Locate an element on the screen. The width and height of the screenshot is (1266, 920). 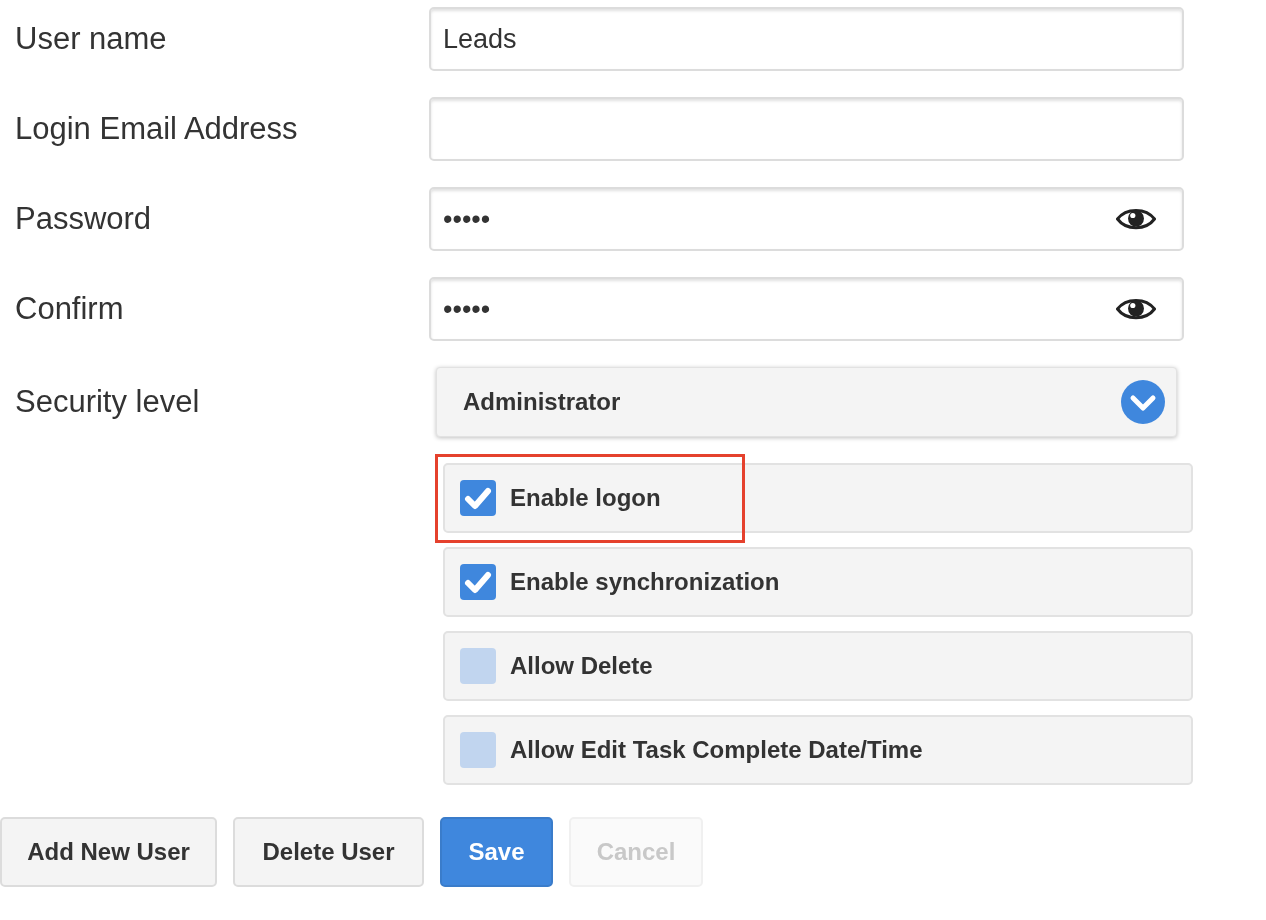
field-label: User name is located at coordinates (91, 39).